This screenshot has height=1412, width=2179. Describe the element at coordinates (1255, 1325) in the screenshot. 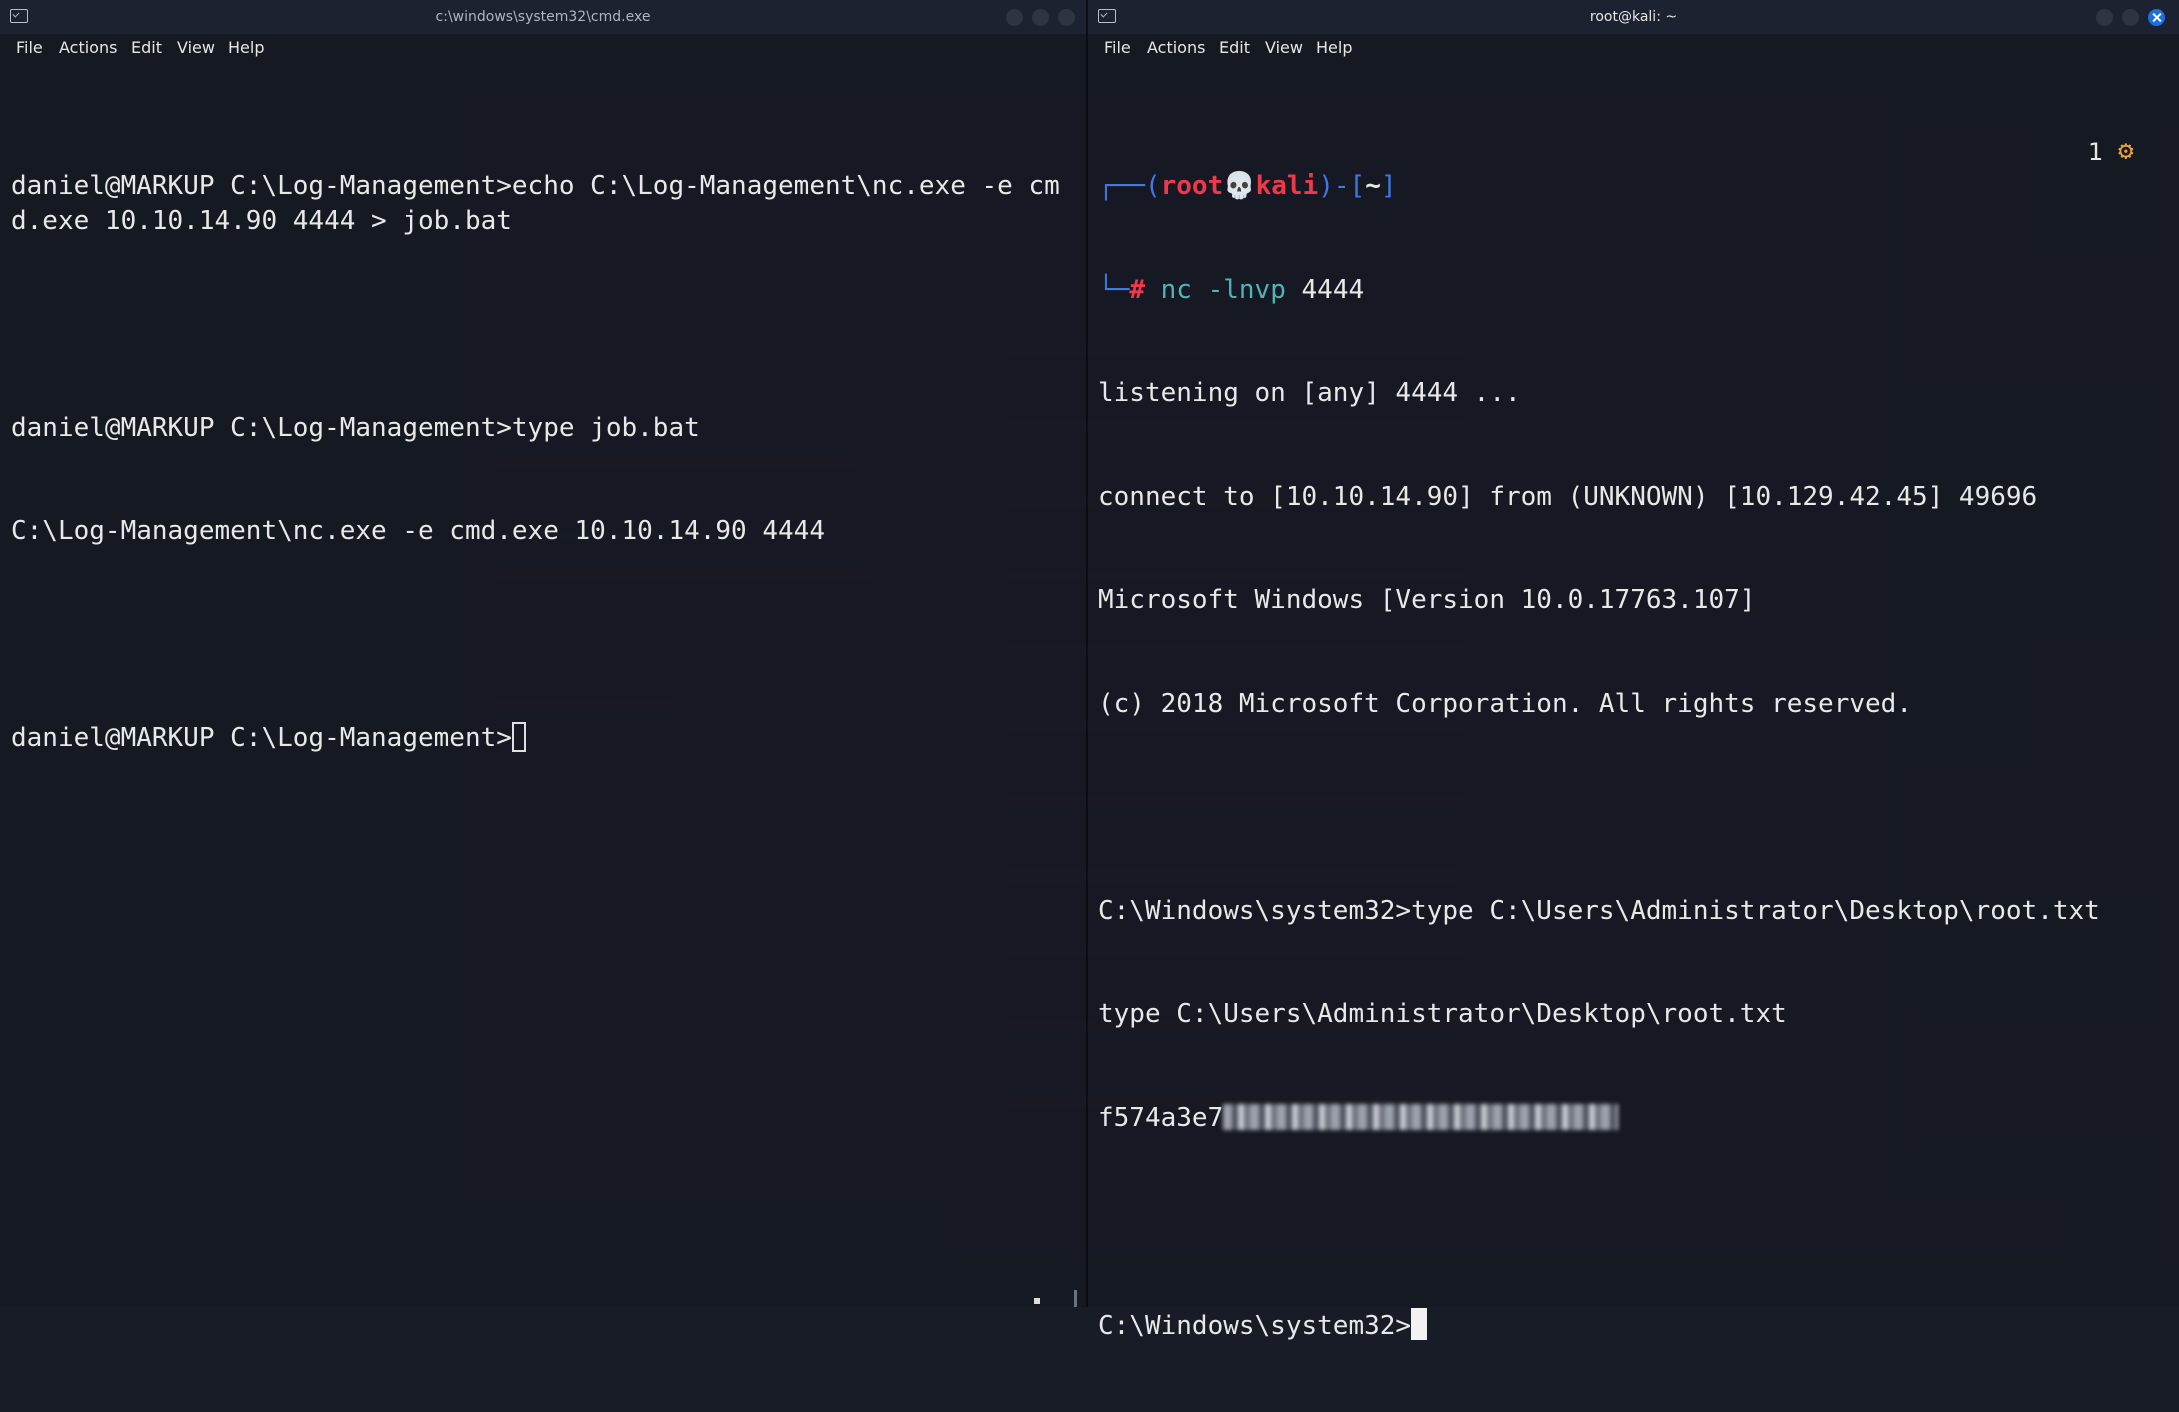

I see `prompt: C:\Windows\system32>` at that location.